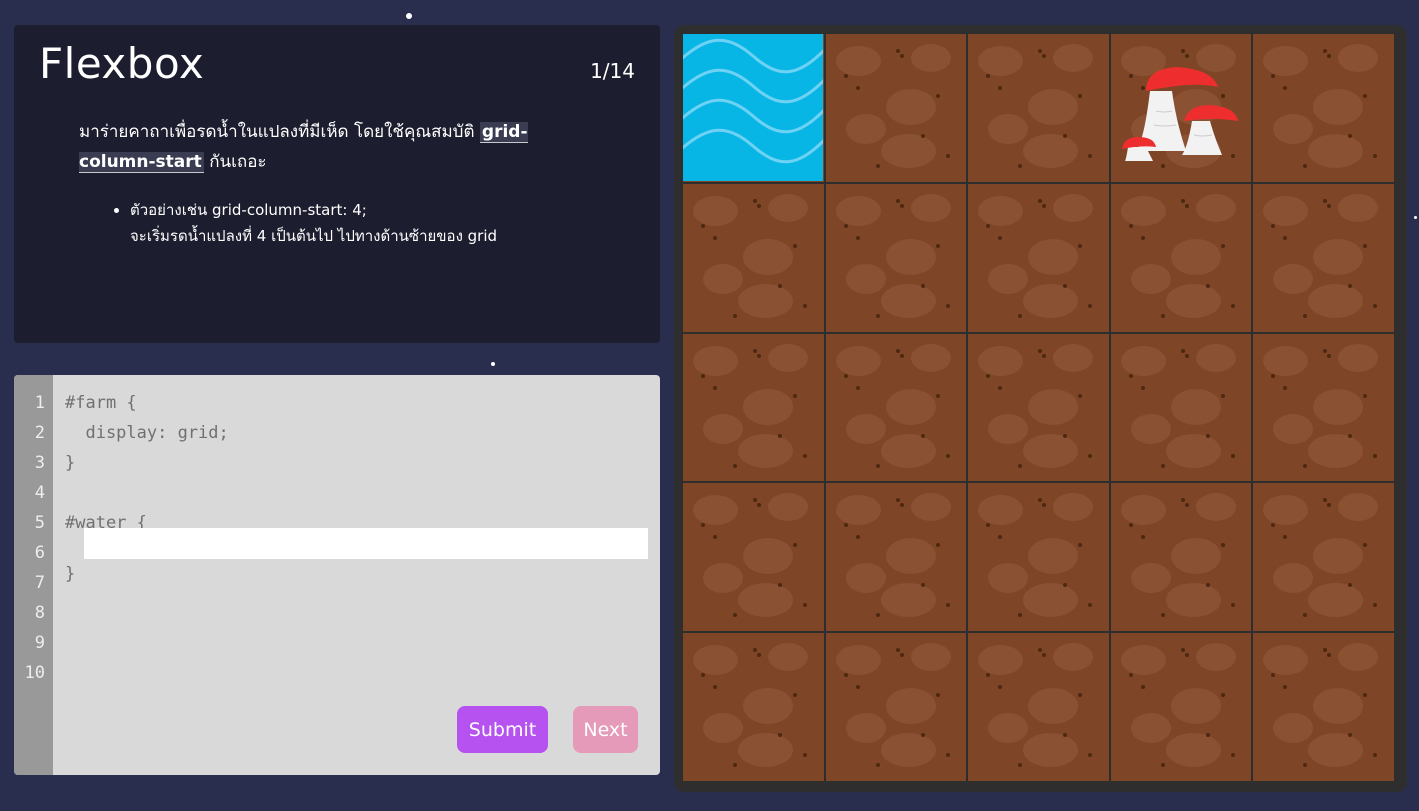 This screenshot has width=1419, height=811. What do you see at coordinates (502, 729) in the screenshot?
I see `submit-button: Submit` at bounding box center [502, 729].